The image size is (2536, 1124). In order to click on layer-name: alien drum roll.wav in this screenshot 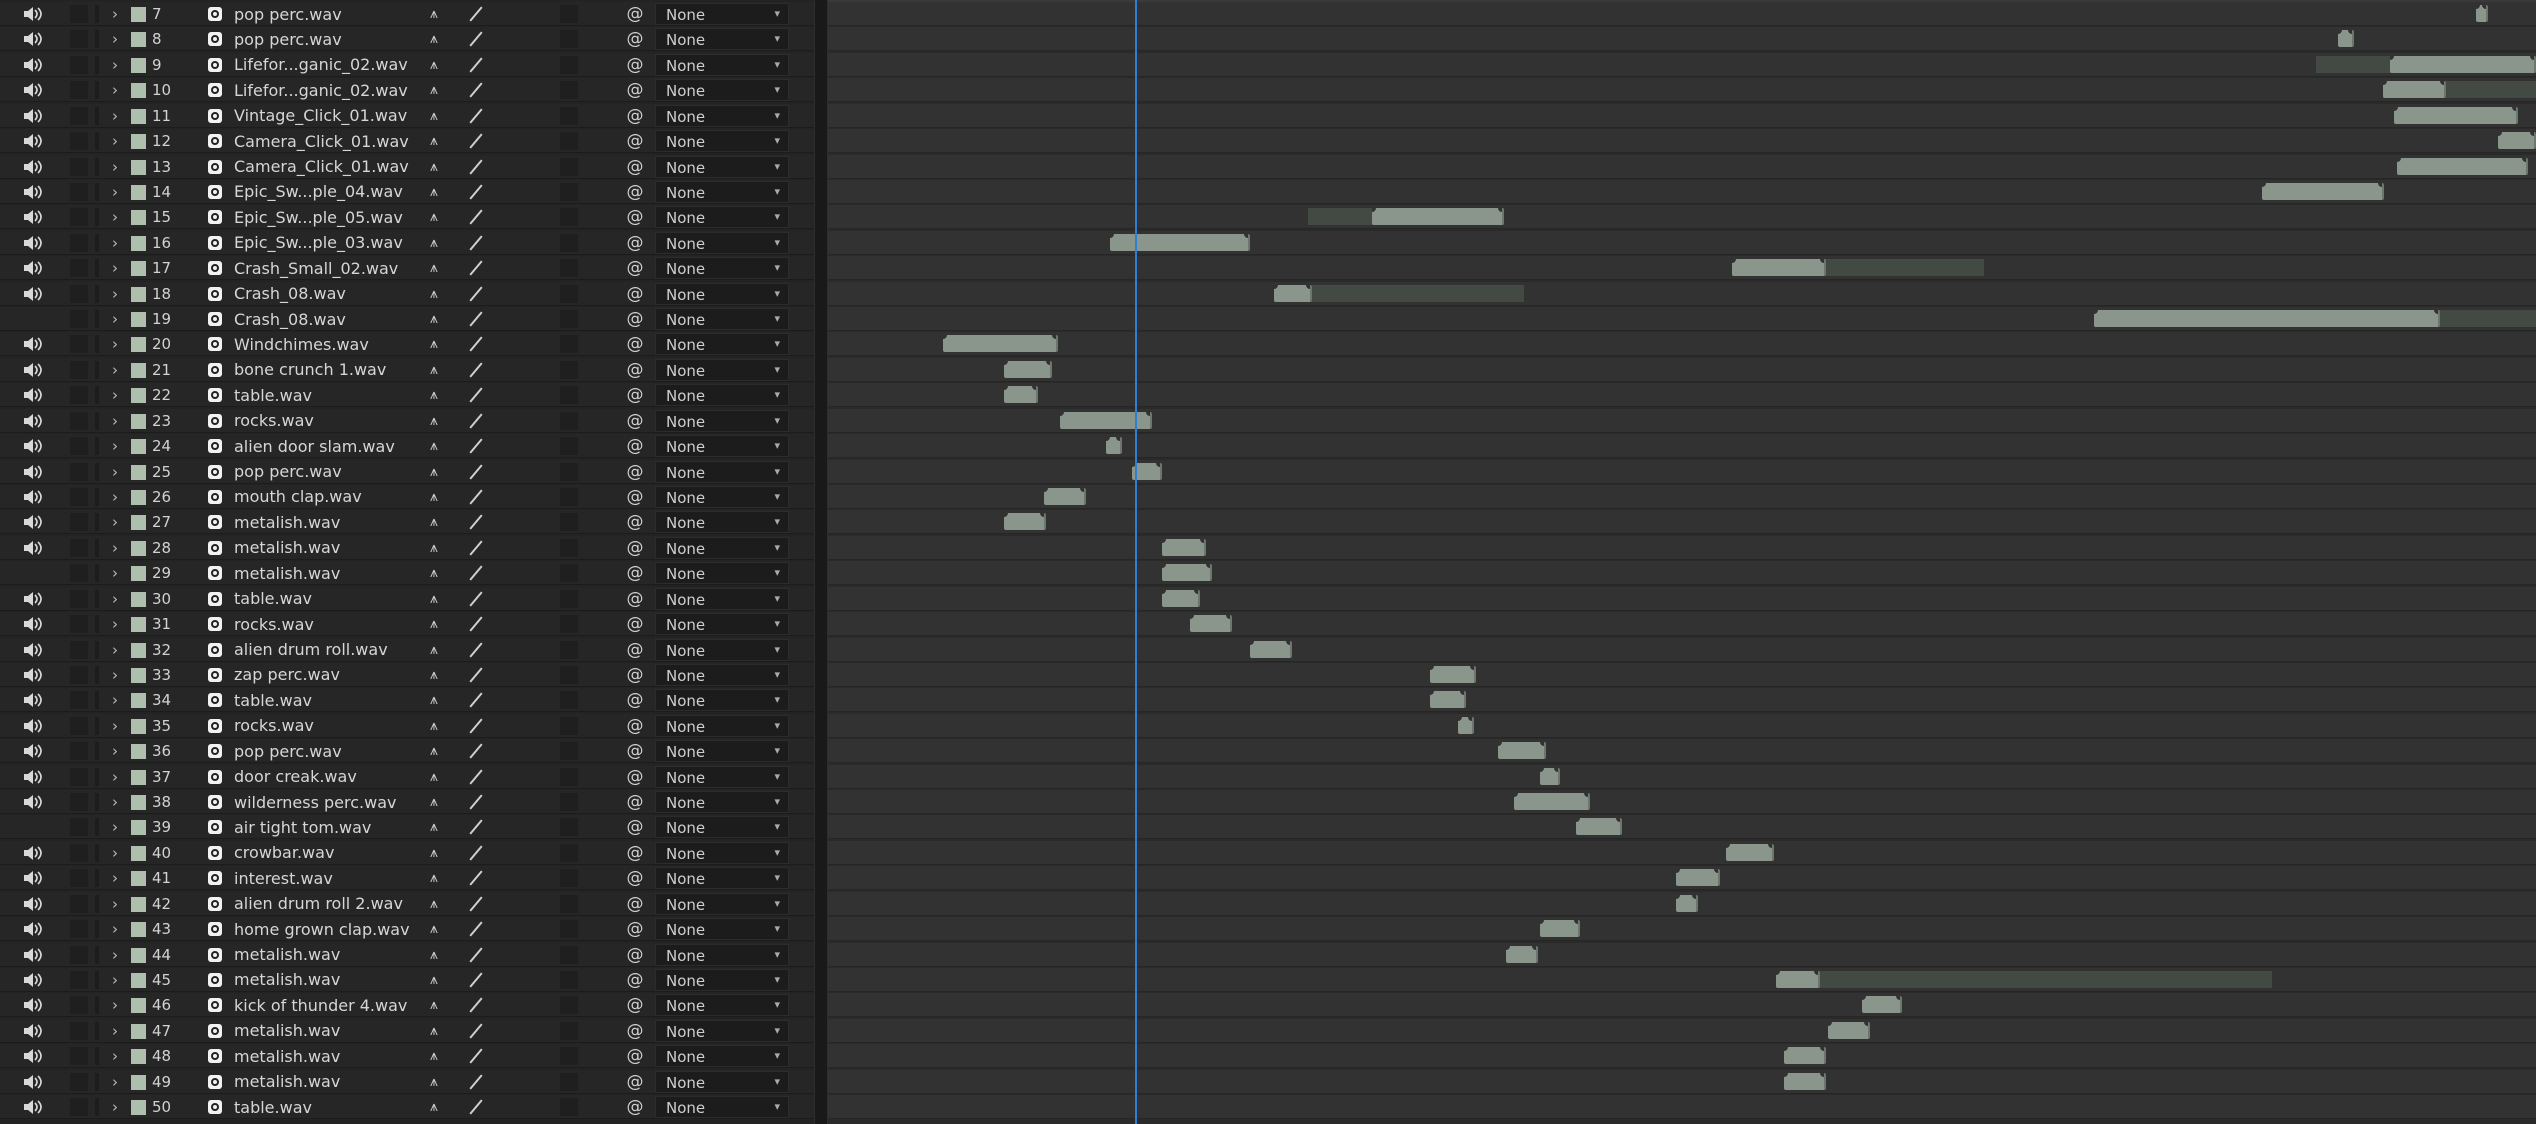, I will do `click(329, 650)`.